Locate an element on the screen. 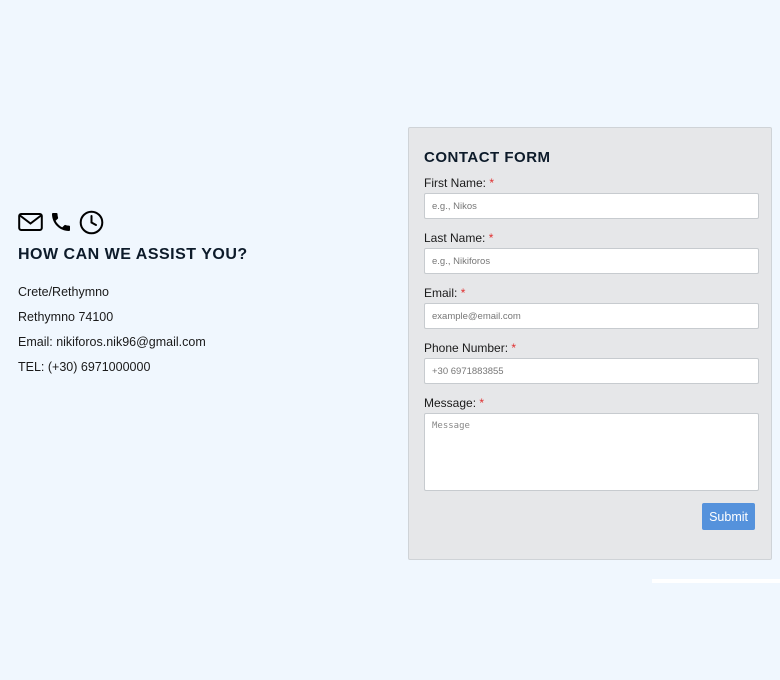 This screenshot has height=680, width=780. first-name-label: First Name: * is located at coordinates (459, 183).